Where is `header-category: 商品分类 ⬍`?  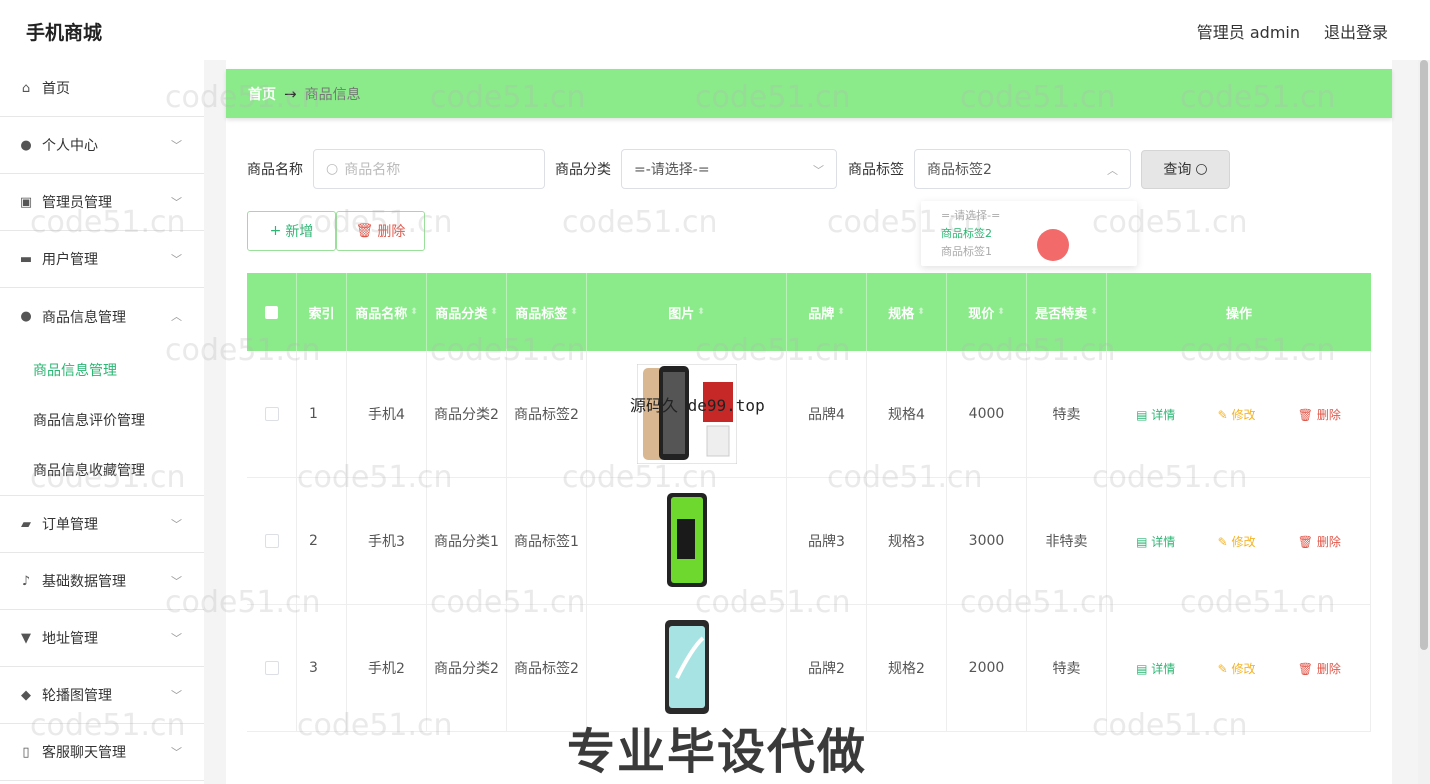 header-category: 商品分类 ⬍ is located at coordinates (467, 312).